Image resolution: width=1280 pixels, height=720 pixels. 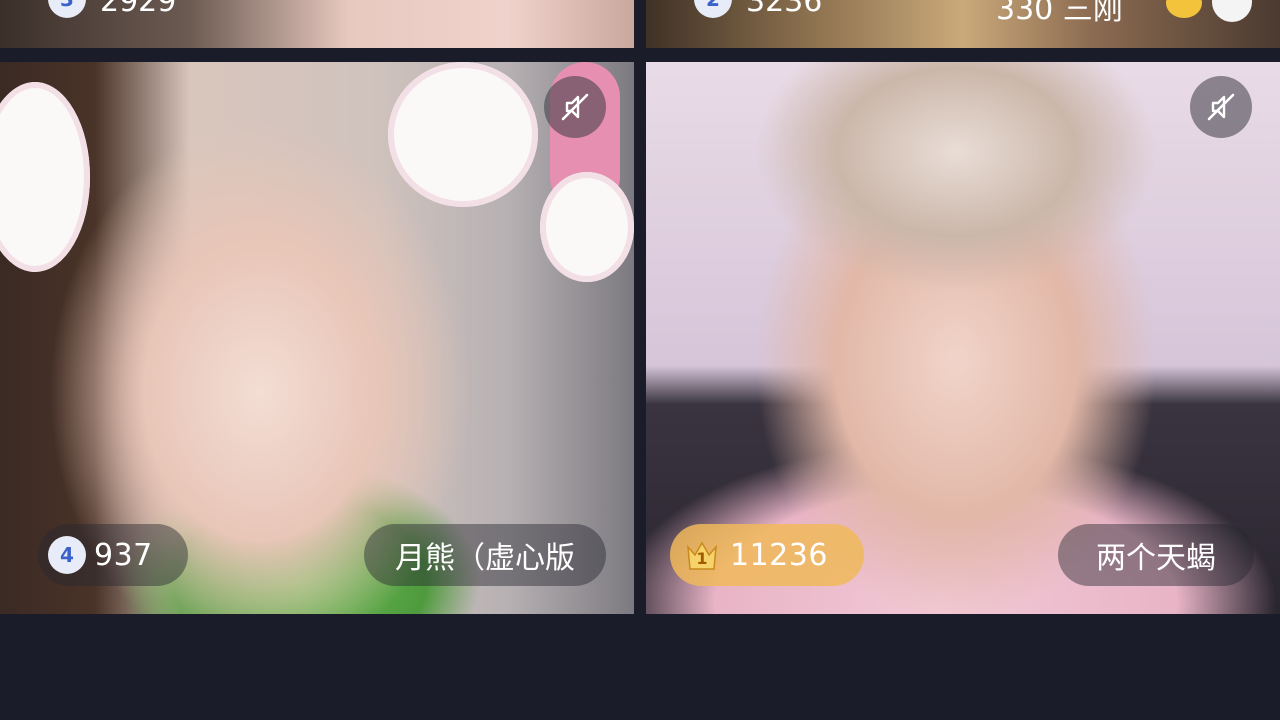 What do you see at coordinates (1156, 558) in the screenshot?
I see `streamer-name: 两个天蝎` at bounding box center [1156, 558].